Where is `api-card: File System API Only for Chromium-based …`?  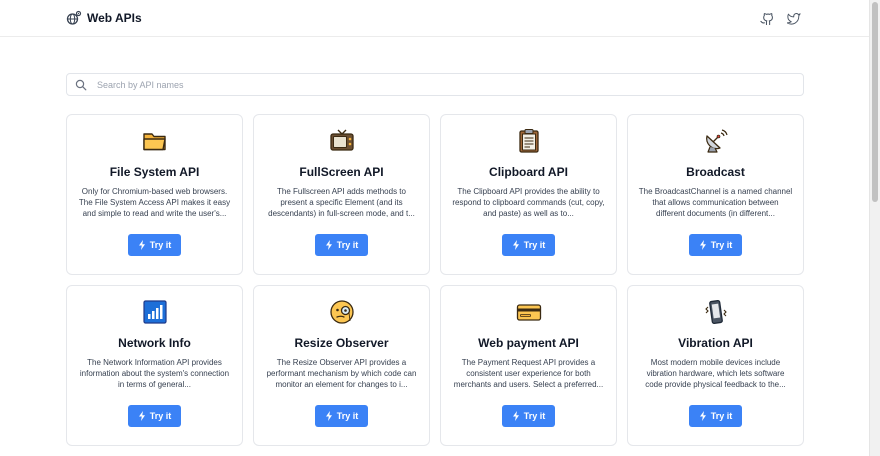
api-card: File System API Only for Chromium-based … is located at coordinates (154, 194).